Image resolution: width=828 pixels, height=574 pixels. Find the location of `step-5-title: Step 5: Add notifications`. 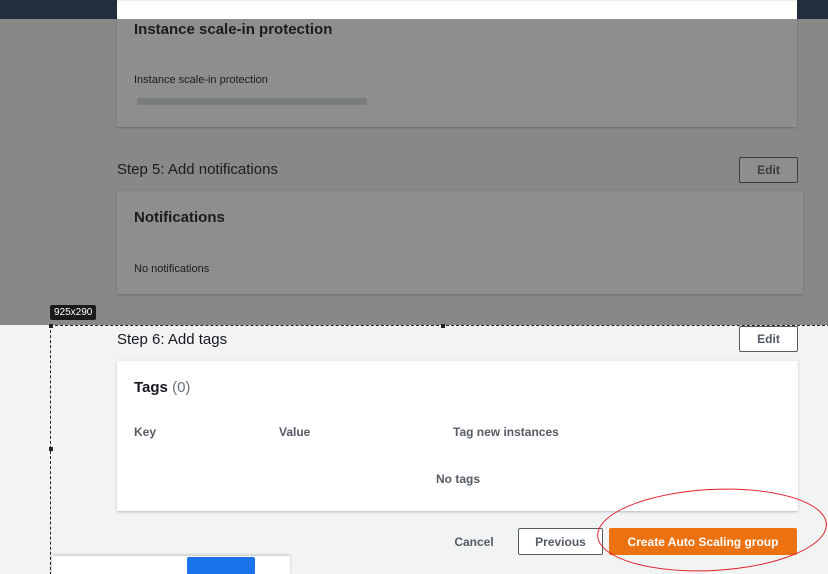

step-5-title: Step 5: Add notifications is located at coordinates (197, 169).